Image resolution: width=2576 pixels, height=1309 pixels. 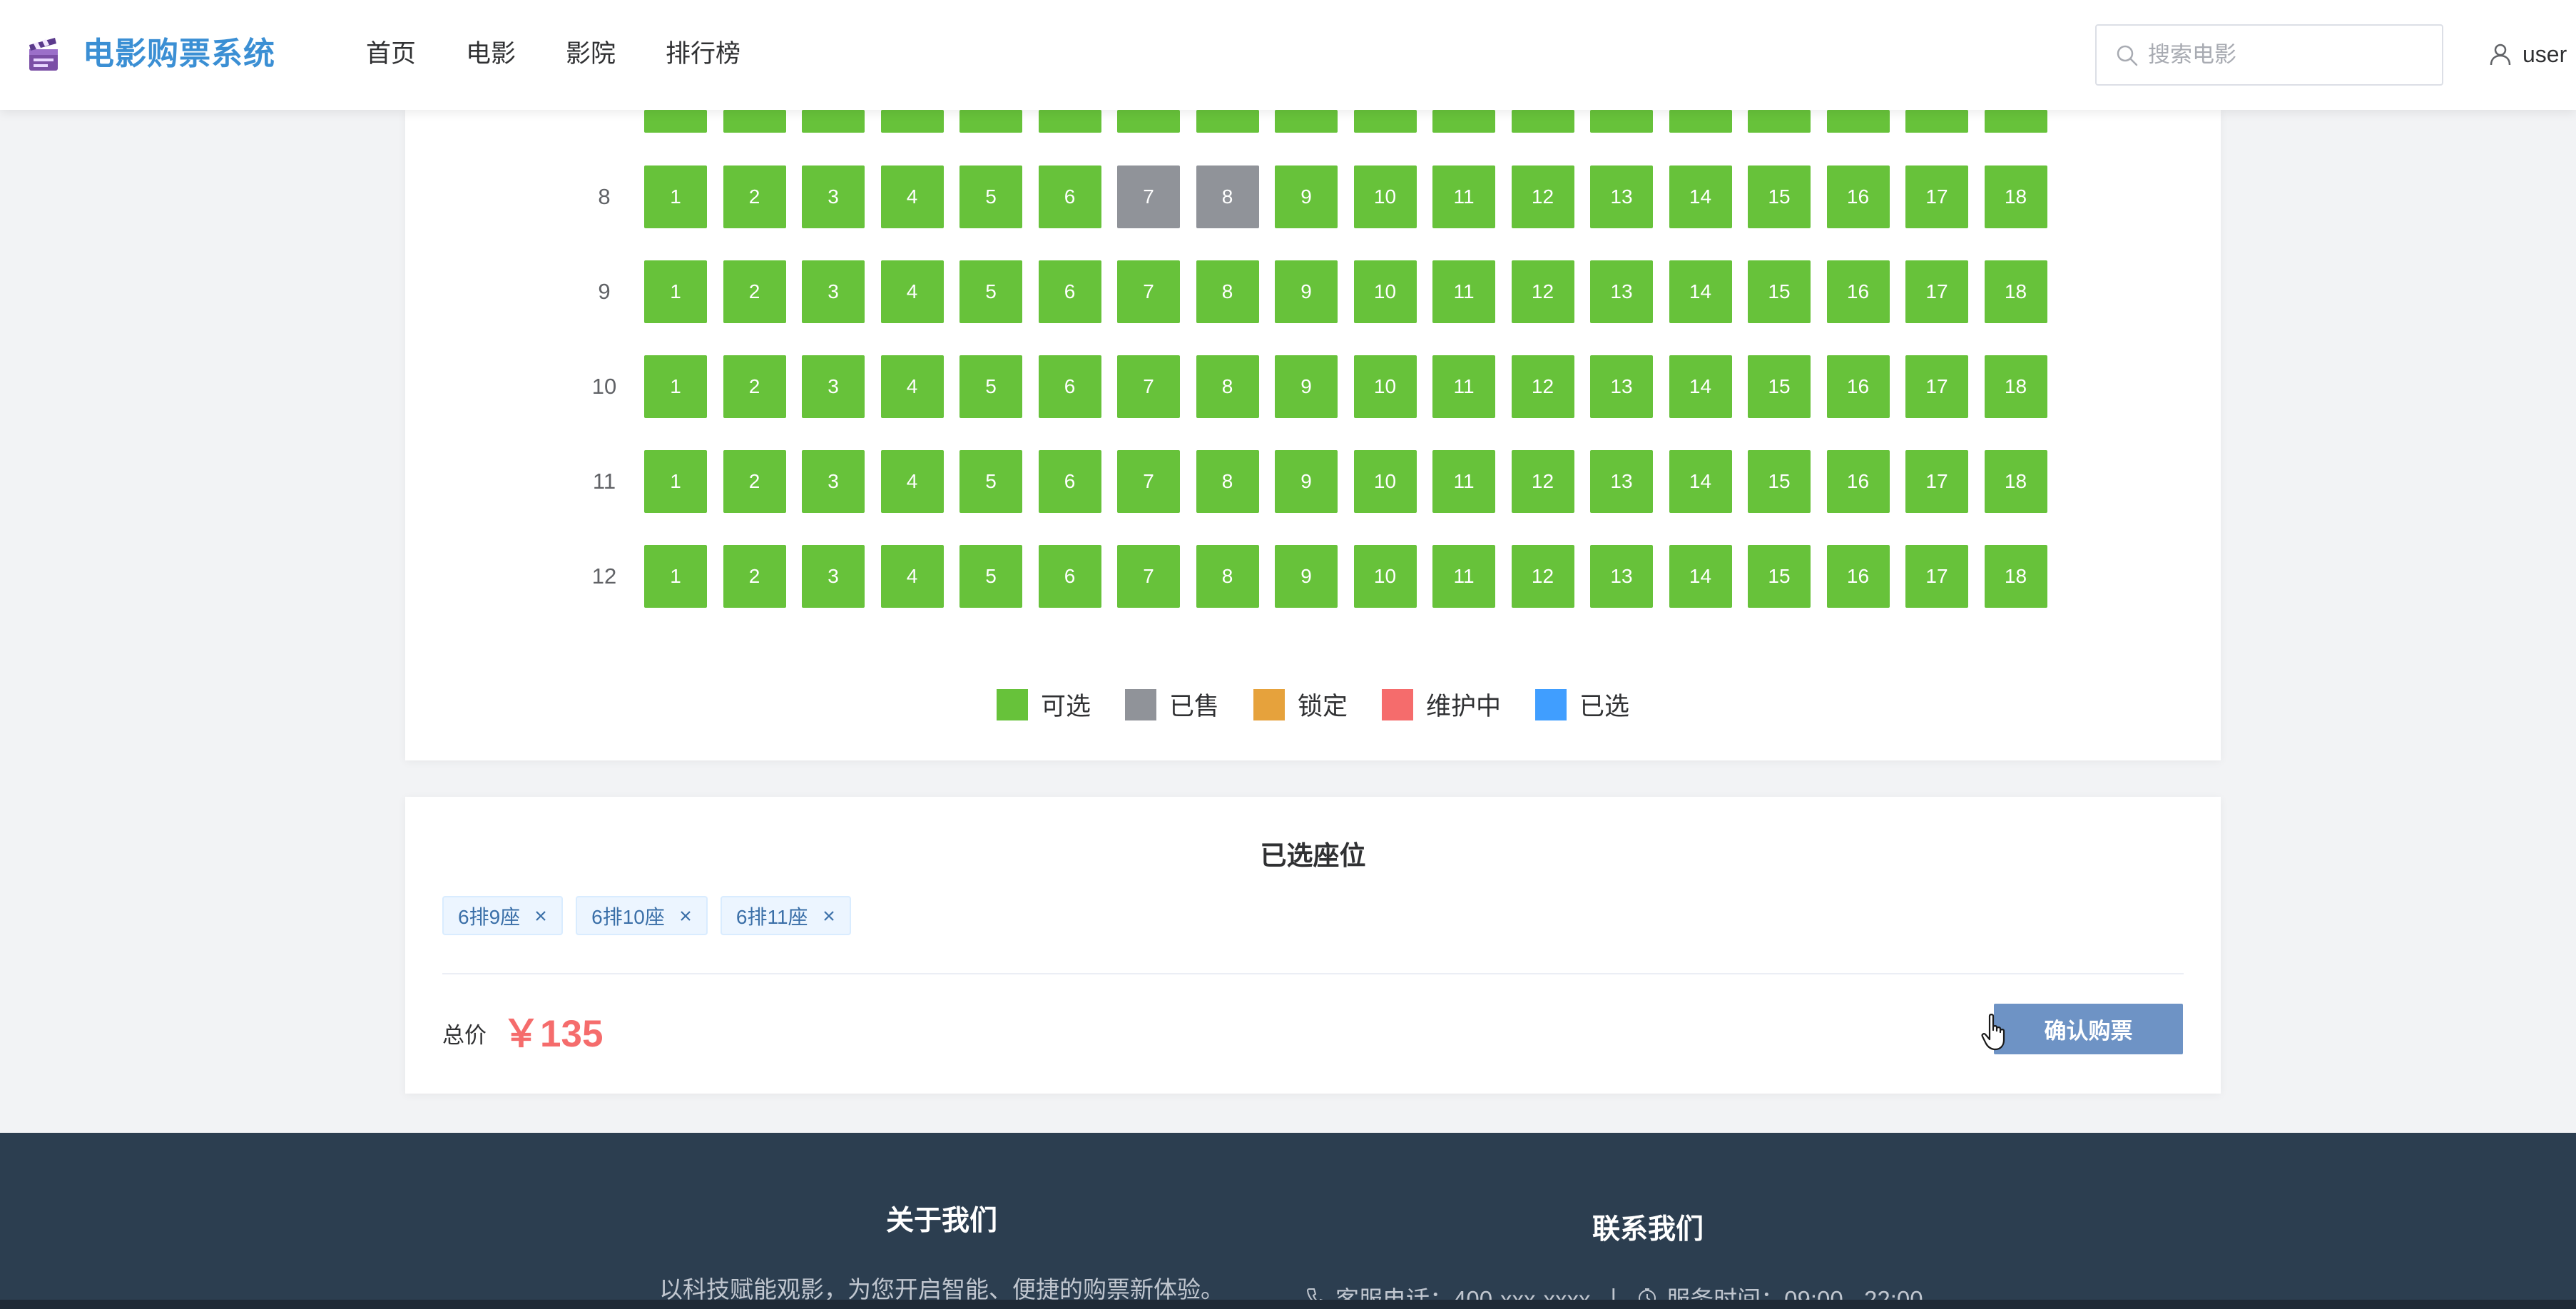 I want to click on search-input, so click(x=2290, y=55).